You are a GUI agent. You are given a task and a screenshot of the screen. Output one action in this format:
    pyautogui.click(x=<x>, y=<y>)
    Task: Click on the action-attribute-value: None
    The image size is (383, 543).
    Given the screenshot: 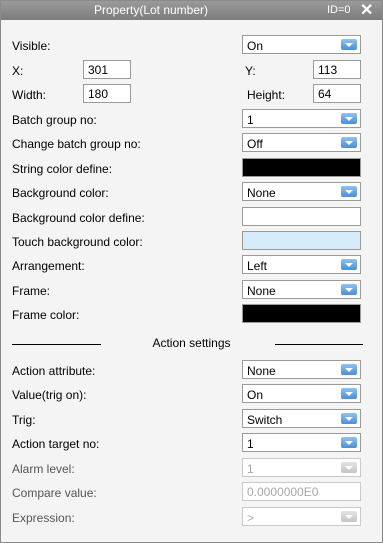 What is the action you would take?
    pyautogui.click(x=261, y=371)
    